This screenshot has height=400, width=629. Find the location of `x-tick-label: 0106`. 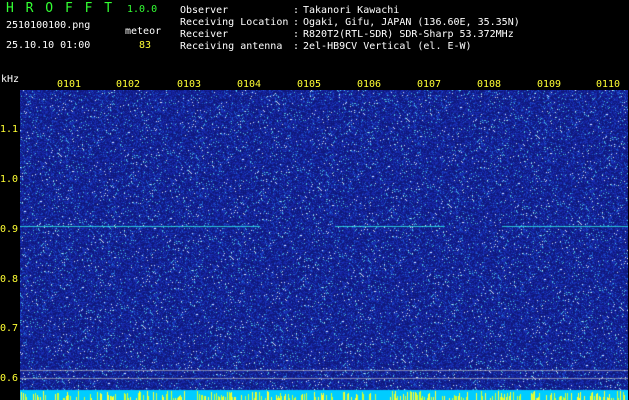

x-tick-label: 0106 is located at coordinates (369, 84).